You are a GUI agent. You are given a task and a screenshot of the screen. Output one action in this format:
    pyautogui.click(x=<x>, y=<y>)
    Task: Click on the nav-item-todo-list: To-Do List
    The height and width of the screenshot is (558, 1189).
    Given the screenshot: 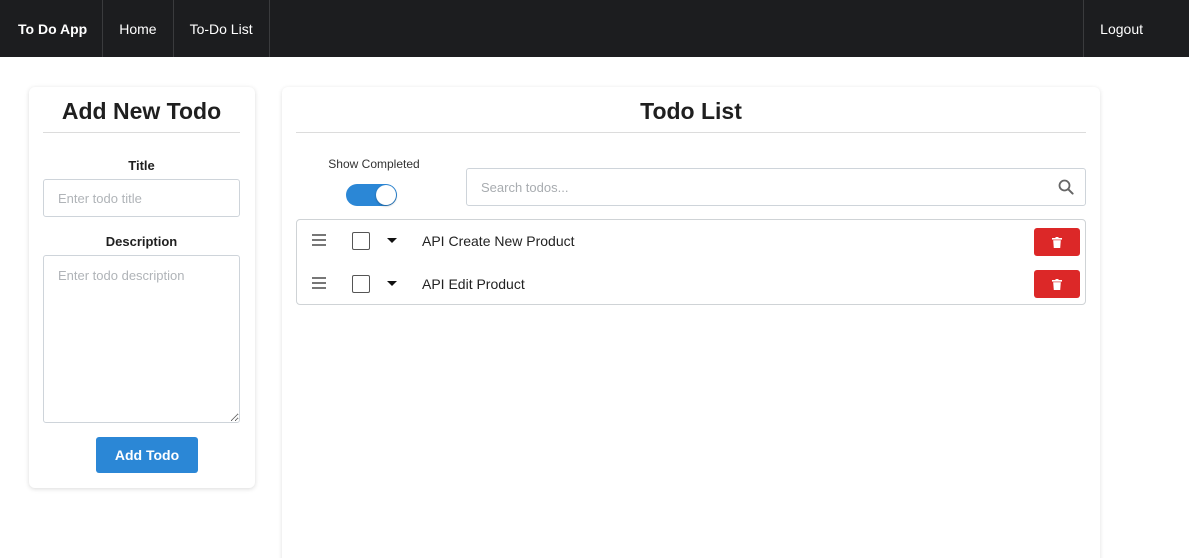 What is the action you would take?
    pyautogui.click(x=222, y=28)
    